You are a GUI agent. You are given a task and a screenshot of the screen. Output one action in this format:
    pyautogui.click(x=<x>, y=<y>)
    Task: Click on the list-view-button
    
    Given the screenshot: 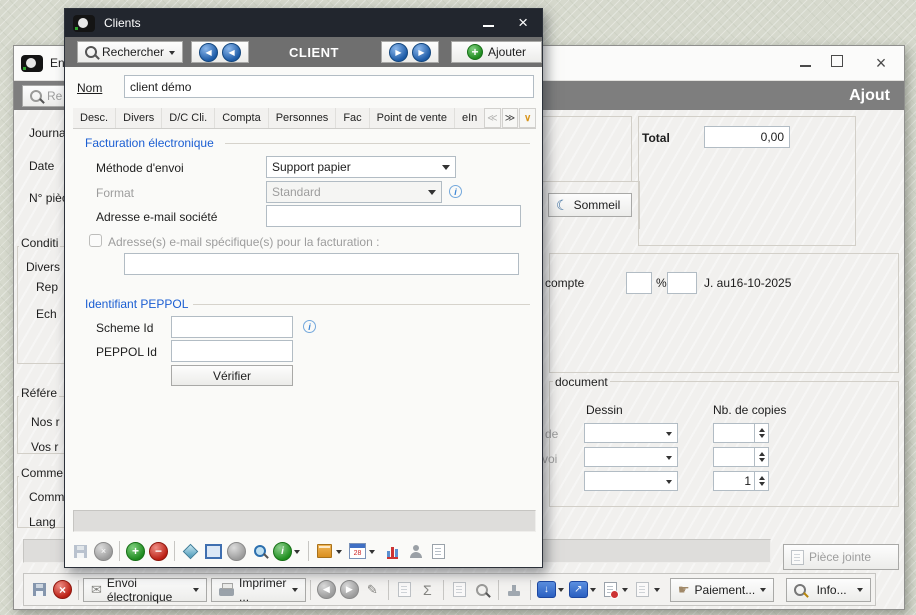 What is the action you would take?
    pyautogui.click(x=213, y=551)
    